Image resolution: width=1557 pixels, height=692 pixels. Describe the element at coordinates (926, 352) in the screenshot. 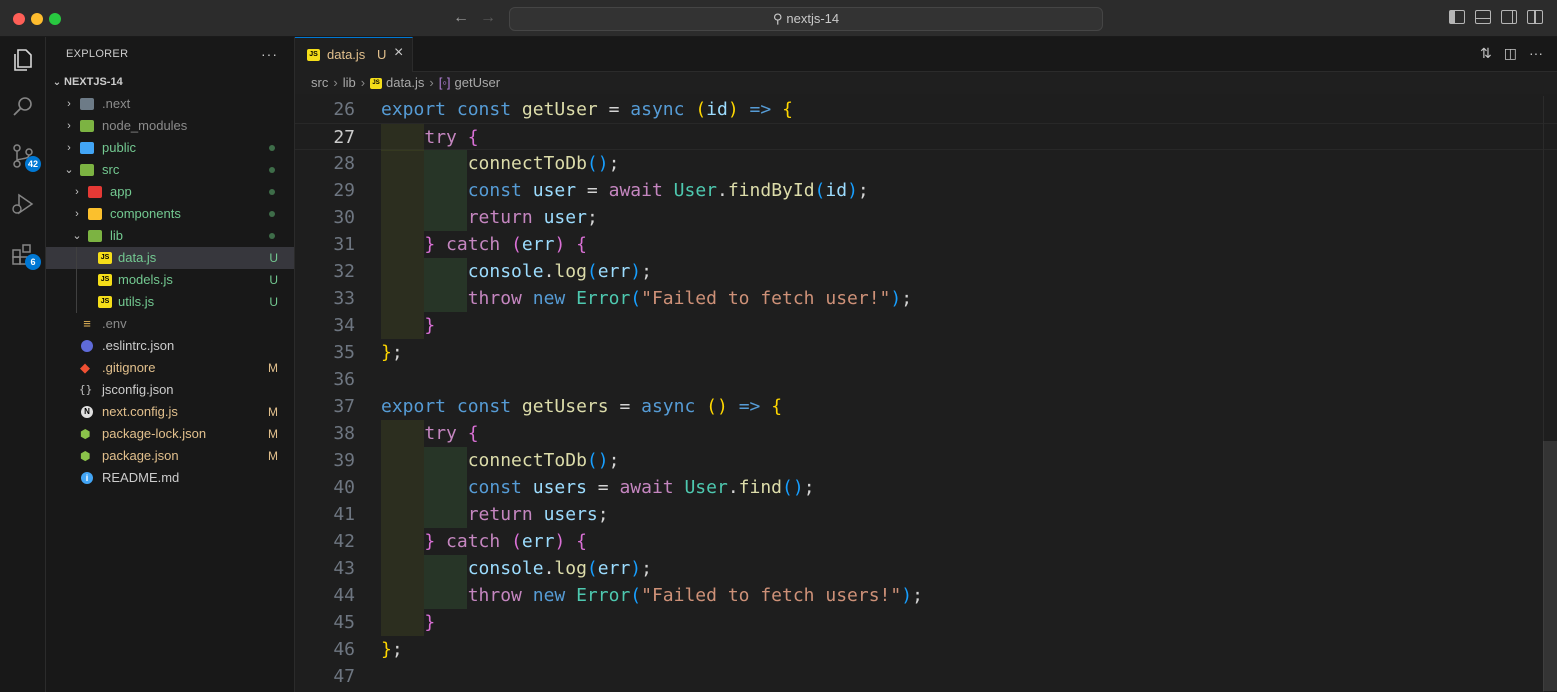

I see `code-line: 35};` at that location.